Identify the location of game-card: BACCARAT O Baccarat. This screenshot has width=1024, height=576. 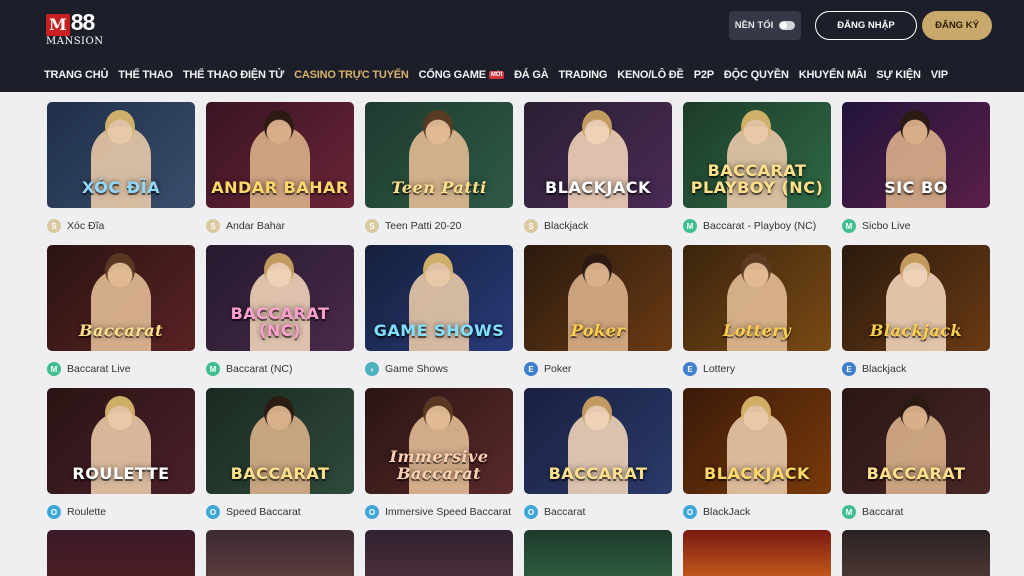
(598, 459).